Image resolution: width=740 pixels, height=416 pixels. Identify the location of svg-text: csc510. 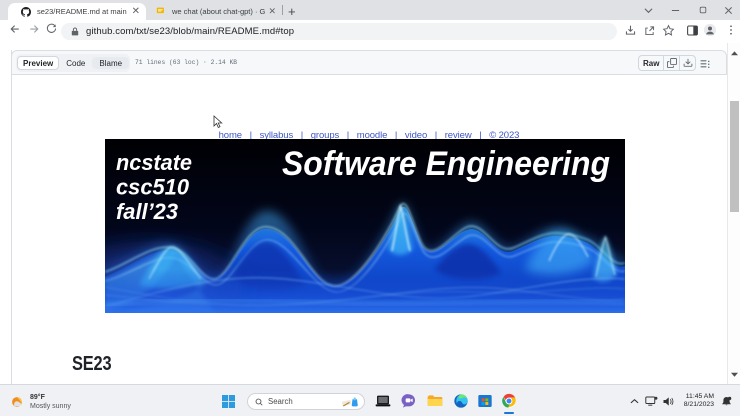
(153, 187).